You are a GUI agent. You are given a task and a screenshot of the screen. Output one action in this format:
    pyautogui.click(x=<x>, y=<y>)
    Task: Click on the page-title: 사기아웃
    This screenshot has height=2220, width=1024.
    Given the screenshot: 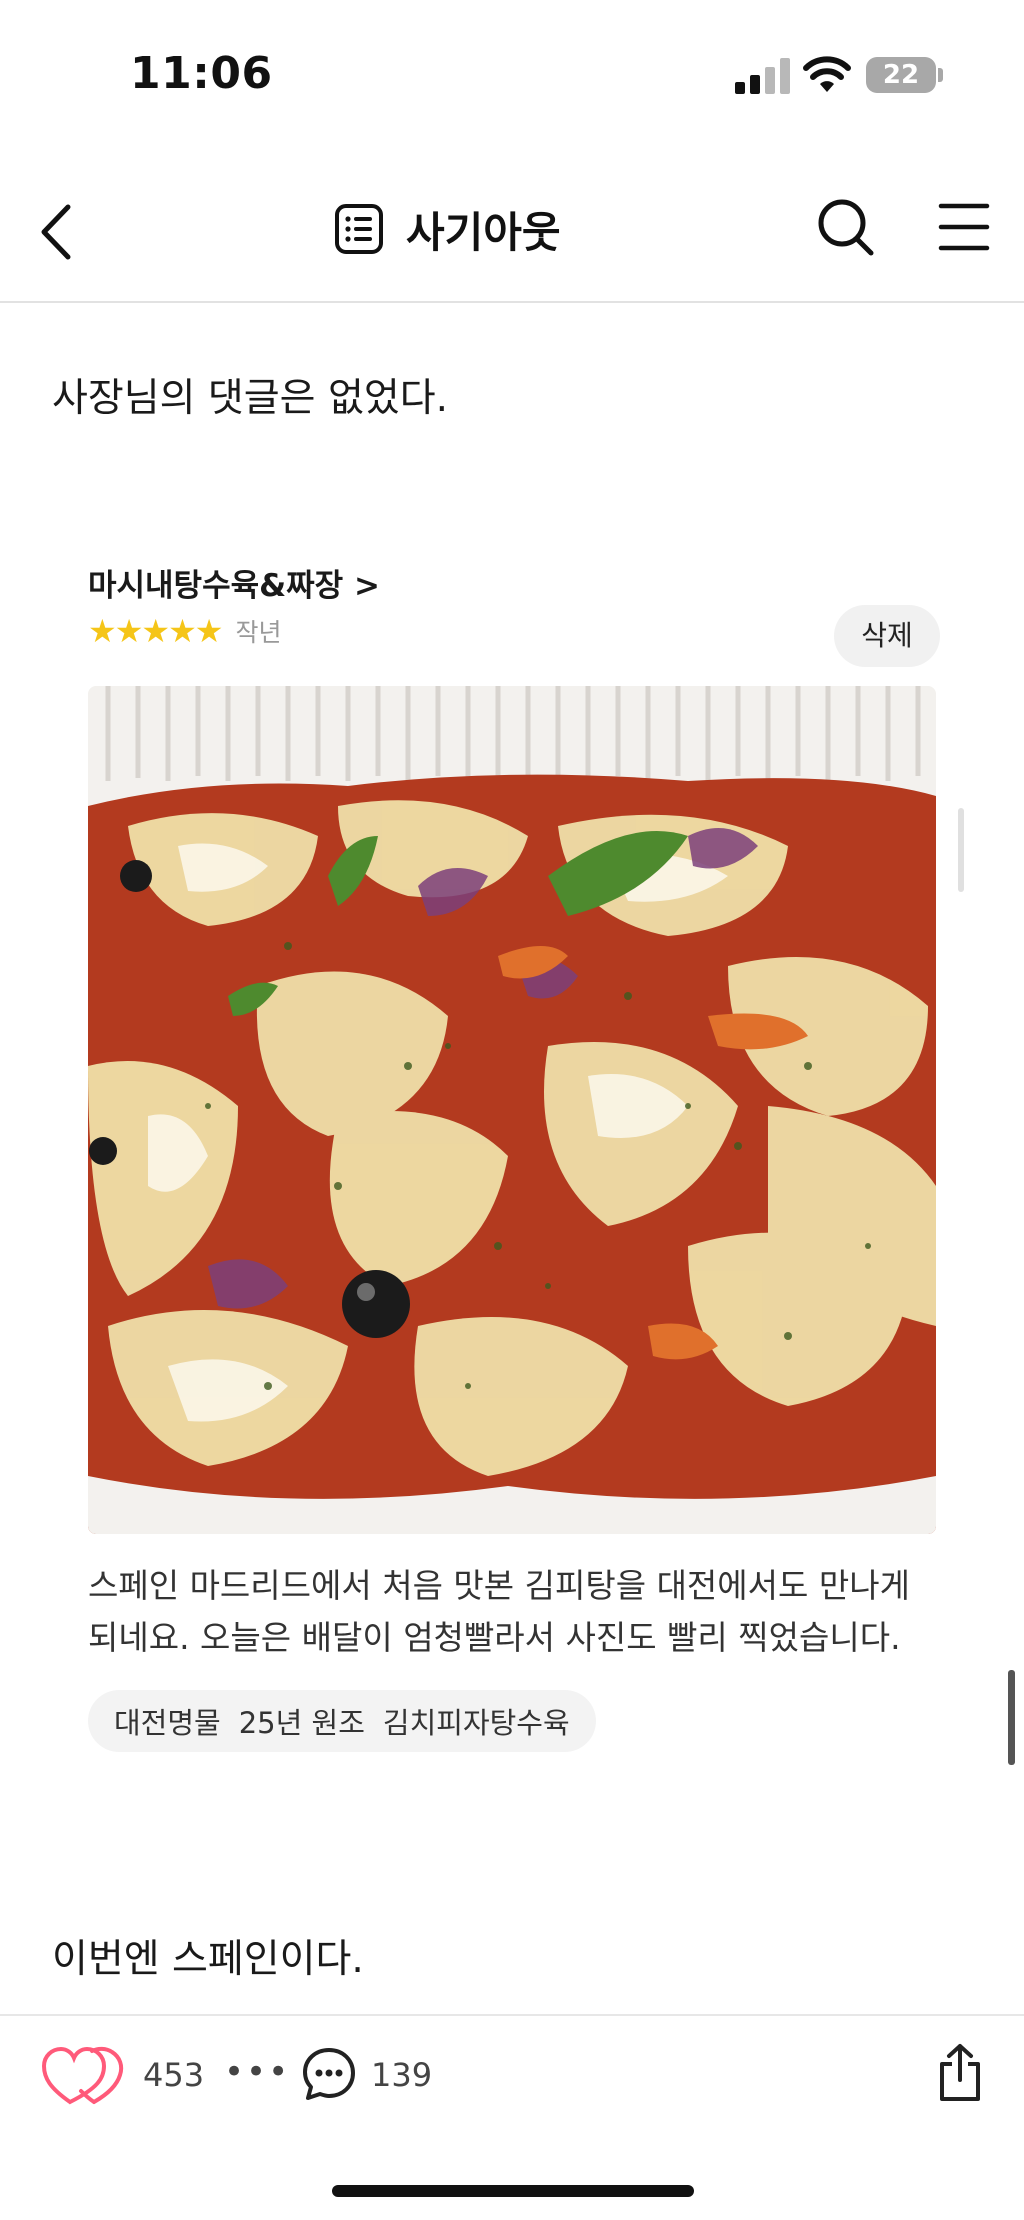 What is the action you would take?
    pyautogui.click(x=483, y=232)
    